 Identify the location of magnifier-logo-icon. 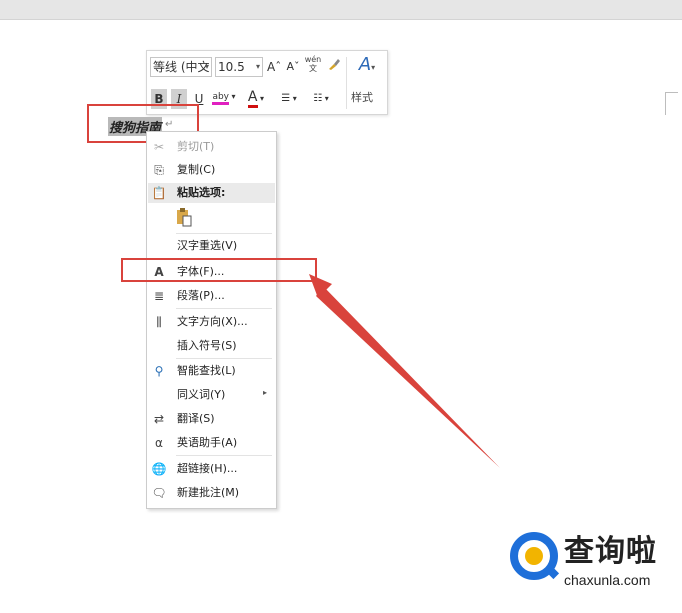
(535, 556).